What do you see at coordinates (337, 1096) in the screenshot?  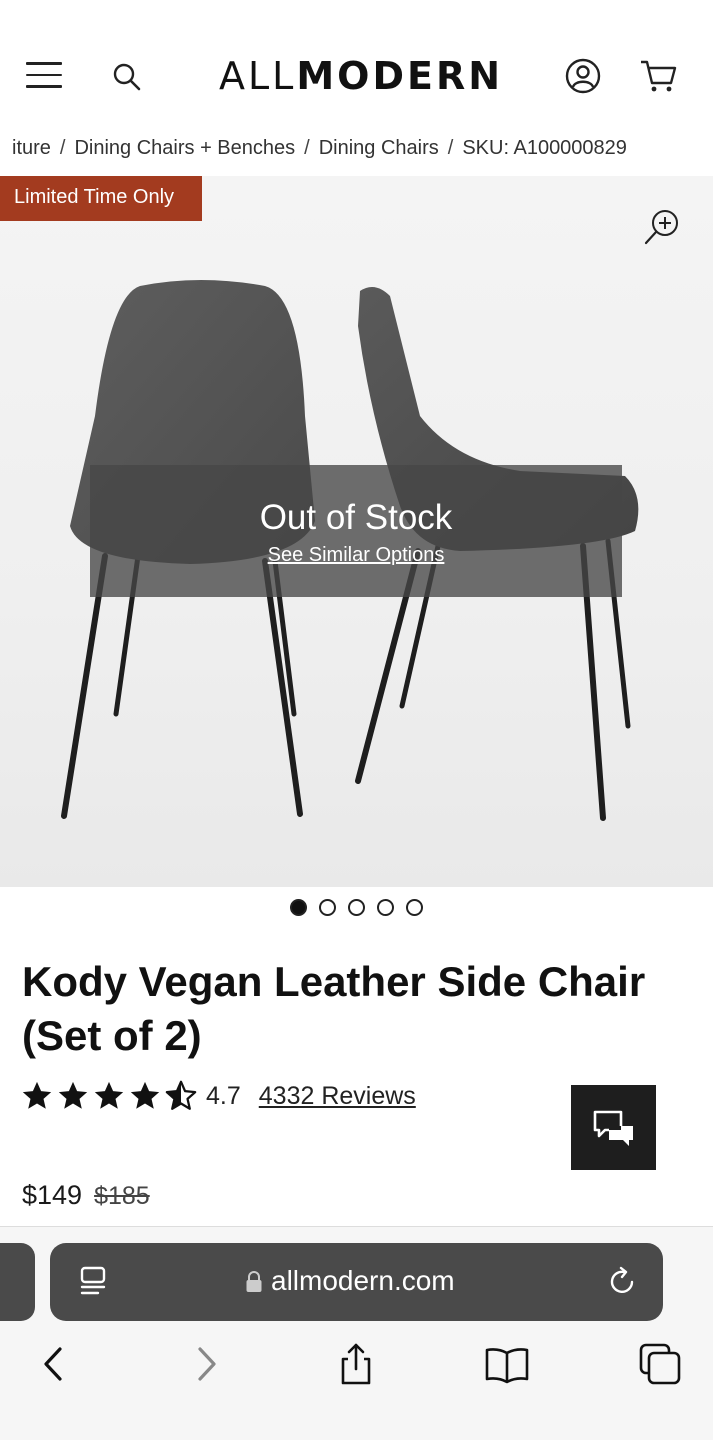 I see `reviews-link: 4332 Reviews` at bounding box center [337, 1096].